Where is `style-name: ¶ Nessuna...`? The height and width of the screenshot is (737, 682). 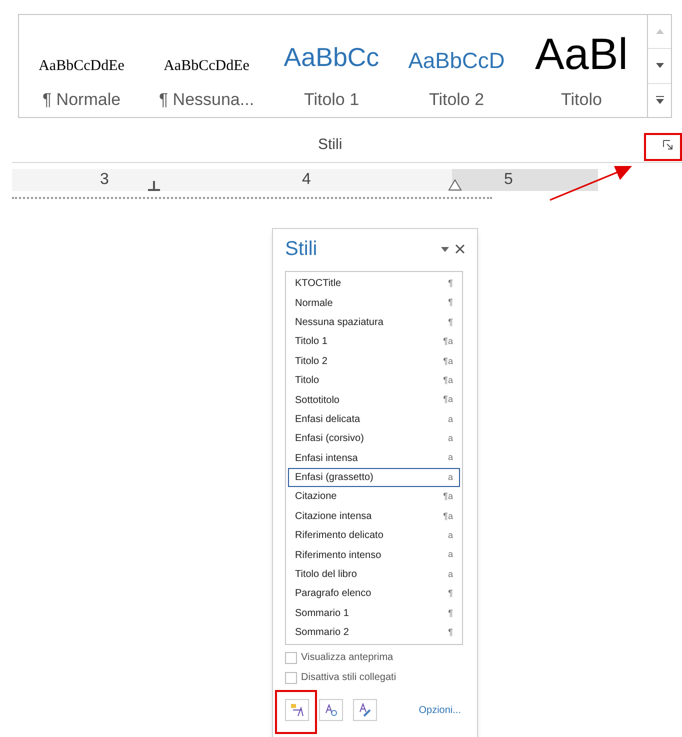
style-name: ¶ Nessuna... is located at coordinates (206, 100).